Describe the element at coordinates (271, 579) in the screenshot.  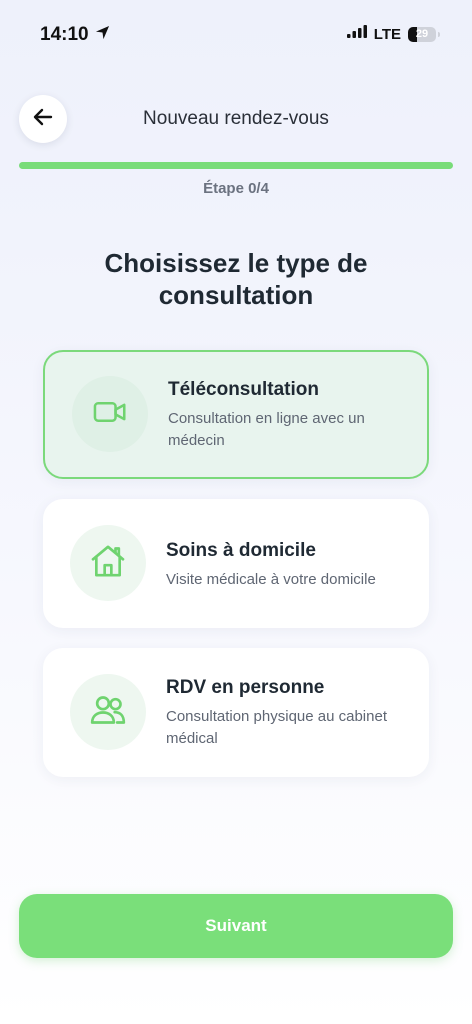
I see `option-description: Visite médicale à votre domicile` at that location.